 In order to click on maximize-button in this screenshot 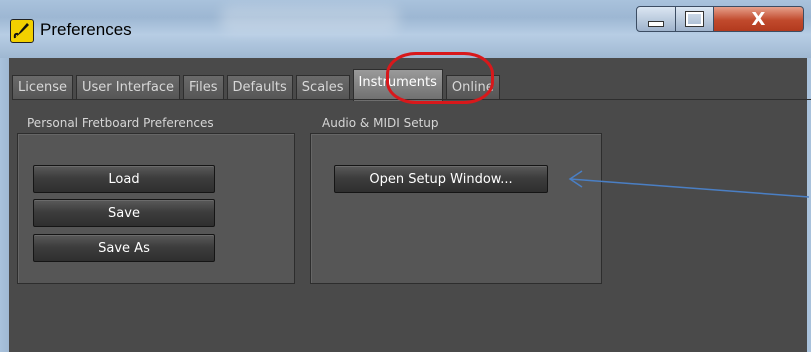, I will do `click(695, 19)`.